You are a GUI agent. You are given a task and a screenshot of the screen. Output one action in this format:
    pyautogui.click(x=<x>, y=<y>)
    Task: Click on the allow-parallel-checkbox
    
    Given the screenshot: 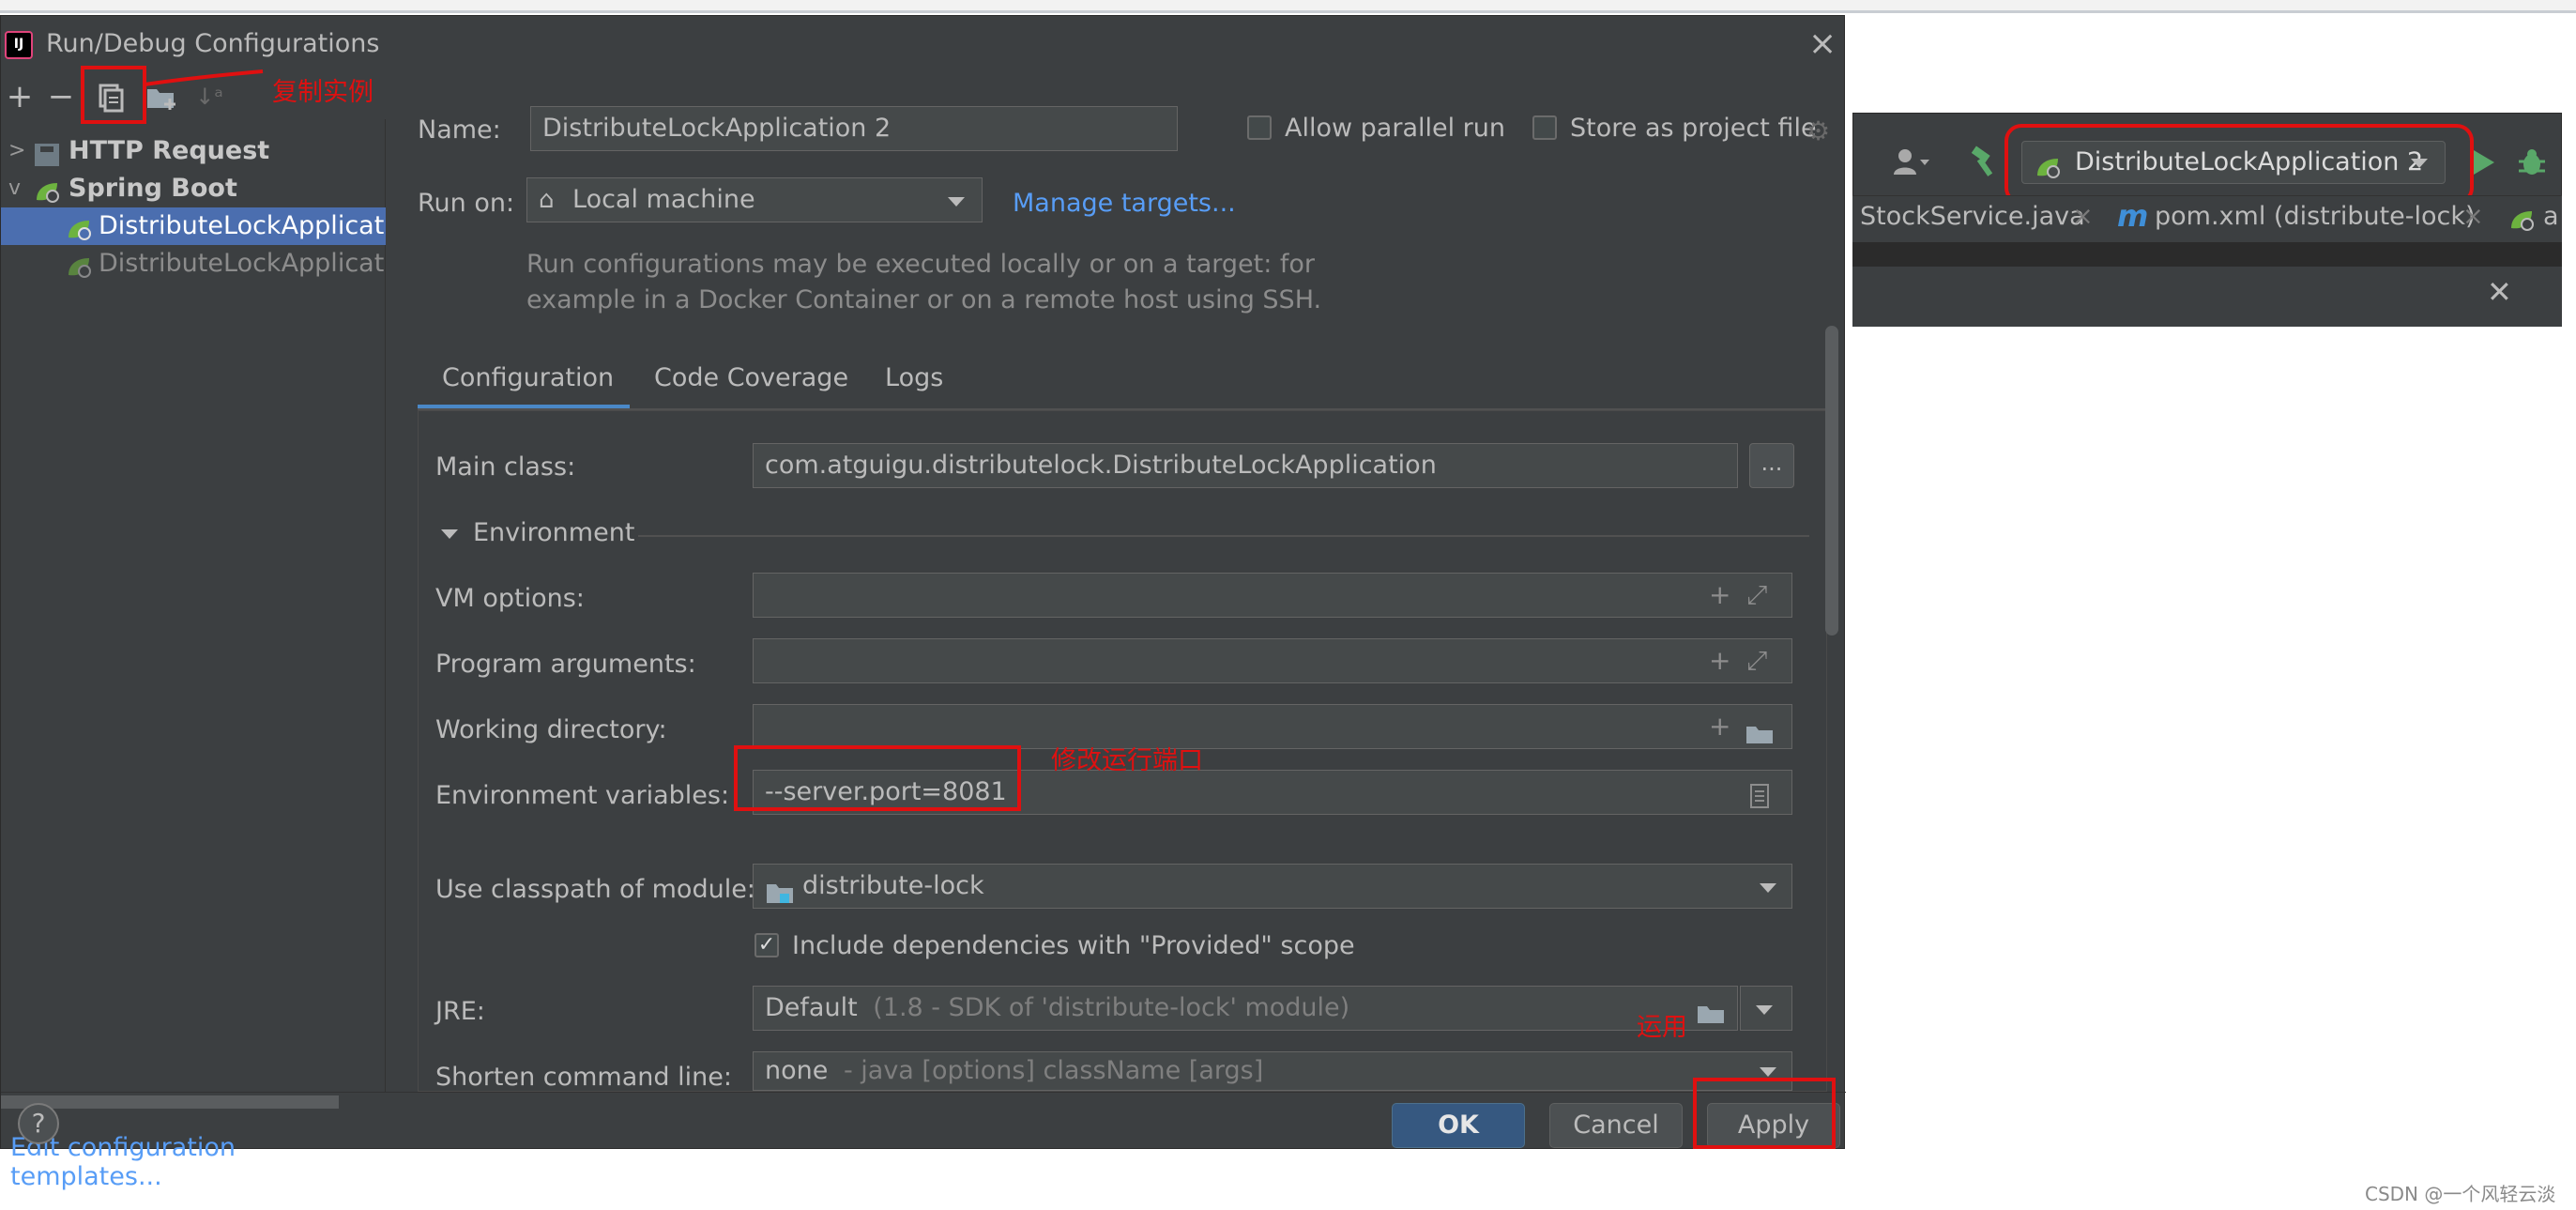 What is the action you would take?
    pyautogui.click(x=1259, y=127)
    